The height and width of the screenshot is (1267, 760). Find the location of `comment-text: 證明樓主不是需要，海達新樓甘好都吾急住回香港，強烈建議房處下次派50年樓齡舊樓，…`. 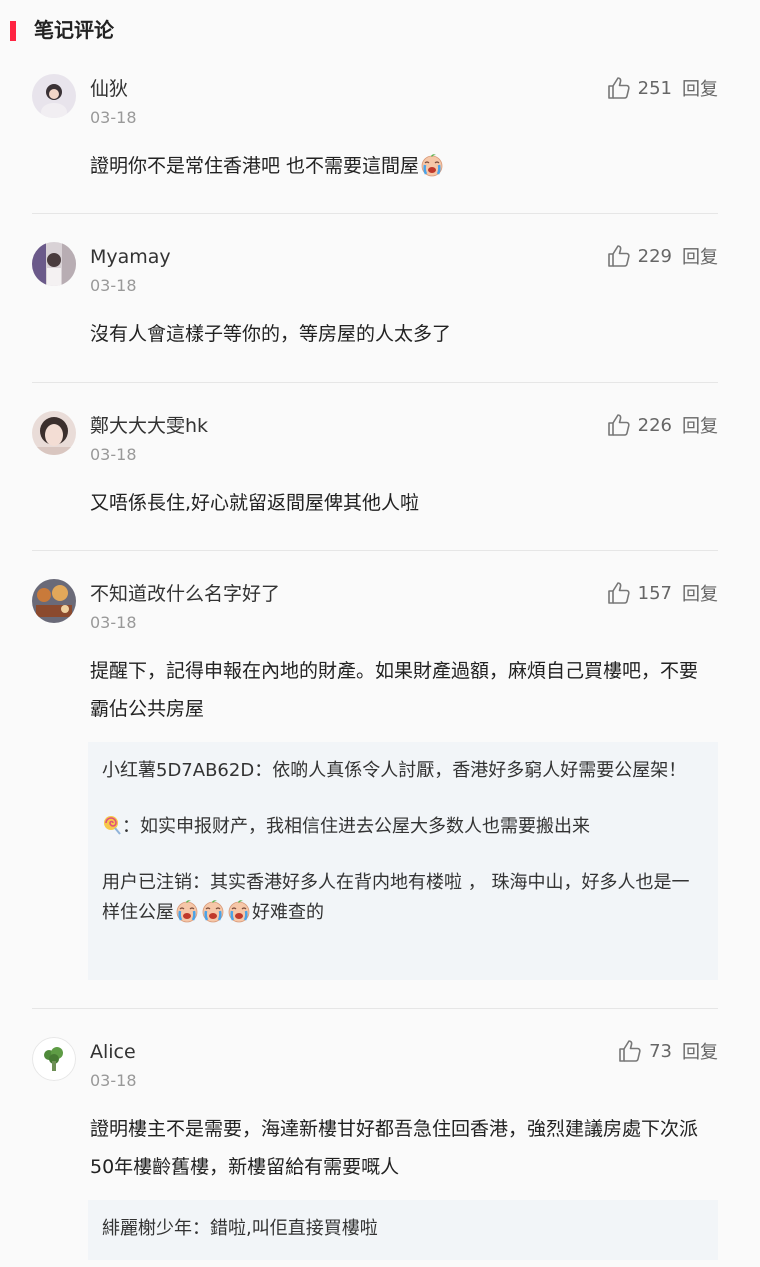

comment-text: 證明樓主不是需要，海達新樓甘好都吾急住回香港，強烈建議房處下次派50年樓齡舊樓，… is located at coordinates (394, 1148).